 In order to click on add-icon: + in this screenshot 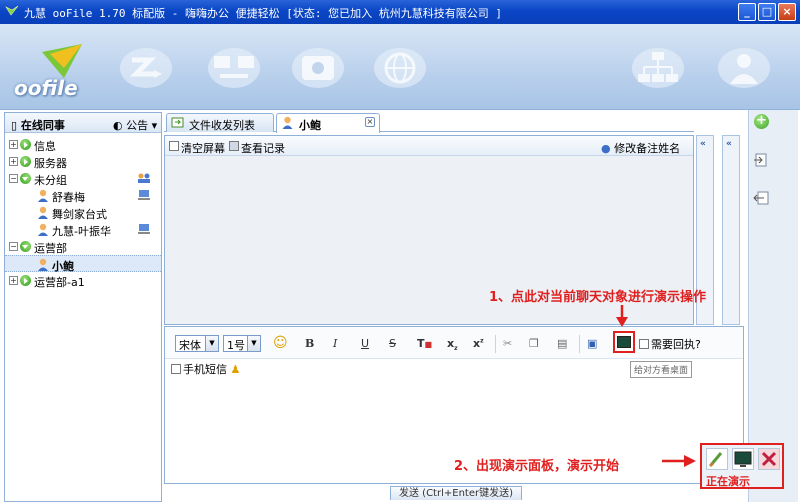, I will do `click(761, 121)`.